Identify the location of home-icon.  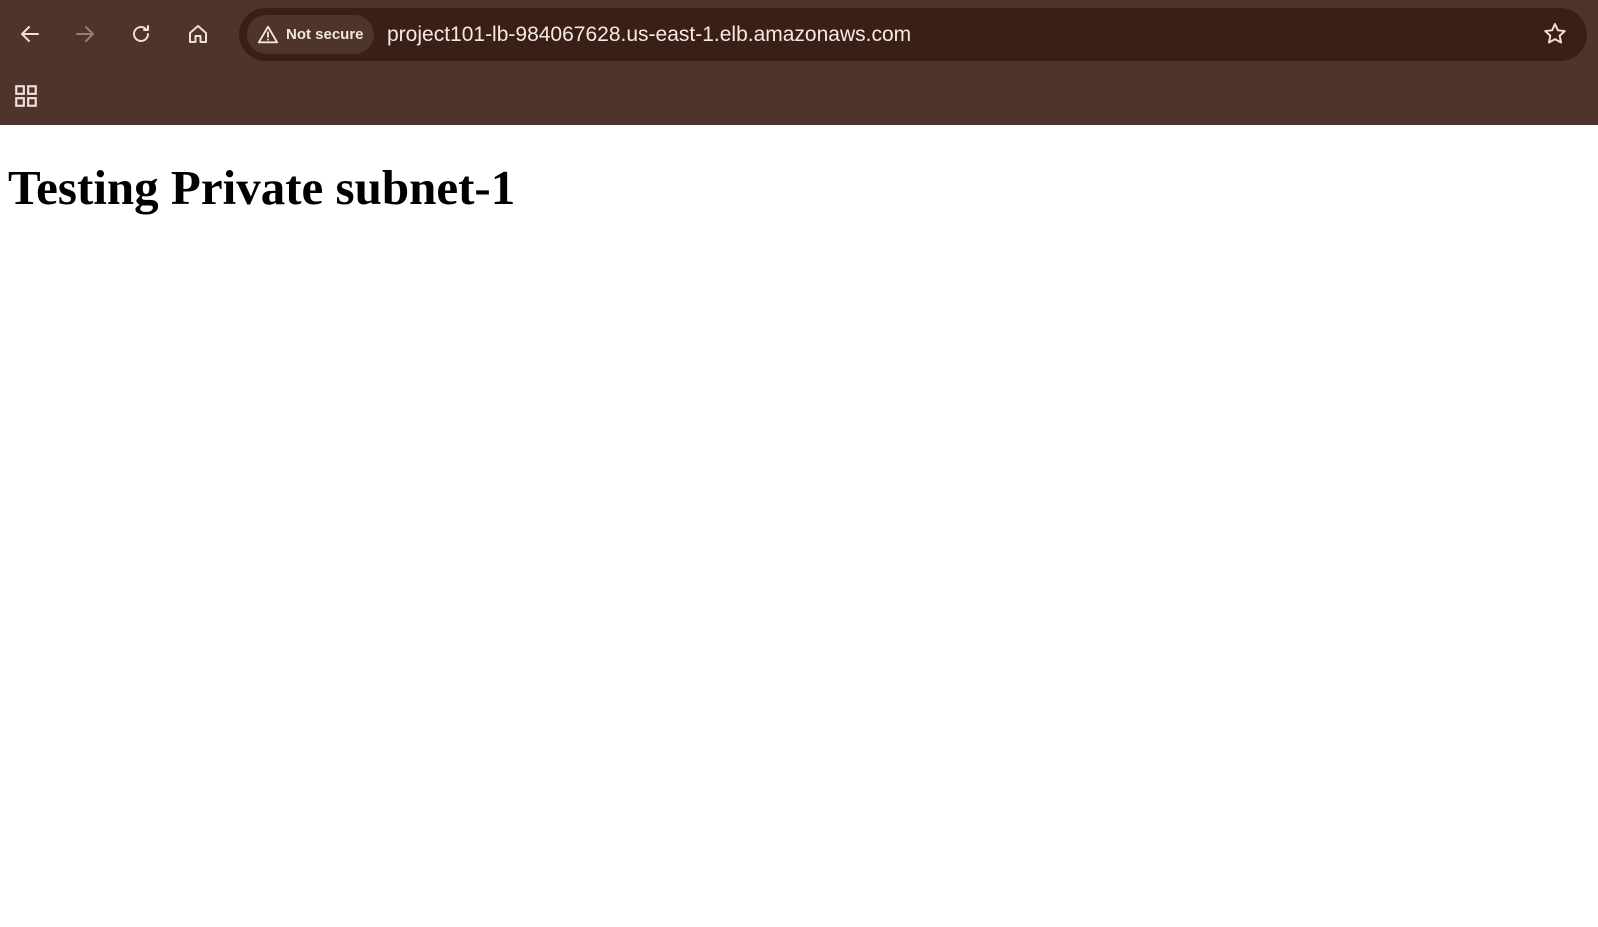
(198, 34).